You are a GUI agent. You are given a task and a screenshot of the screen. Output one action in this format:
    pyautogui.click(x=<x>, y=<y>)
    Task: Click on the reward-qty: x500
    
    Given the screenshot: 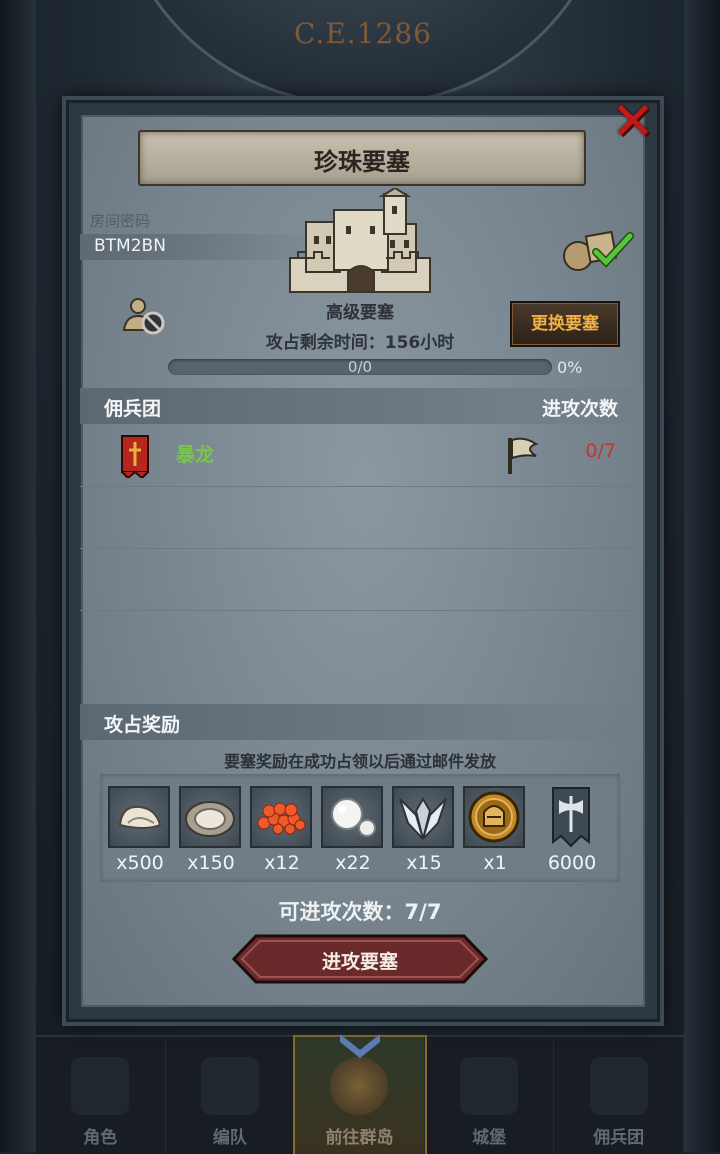 What is the action you would take?
    pyautogui.click(x=140, y=863)
    